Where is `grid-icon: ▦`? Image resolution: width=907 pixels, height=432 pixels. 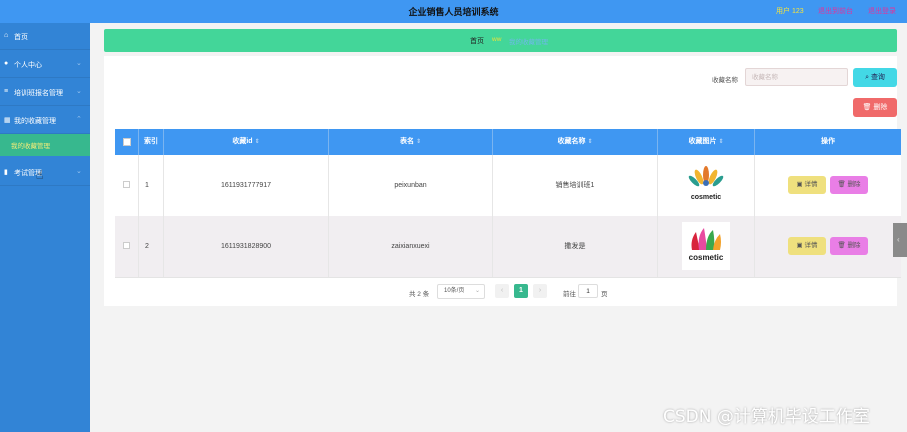
grid-icon: ▦ is located at coordinates (7, 120).